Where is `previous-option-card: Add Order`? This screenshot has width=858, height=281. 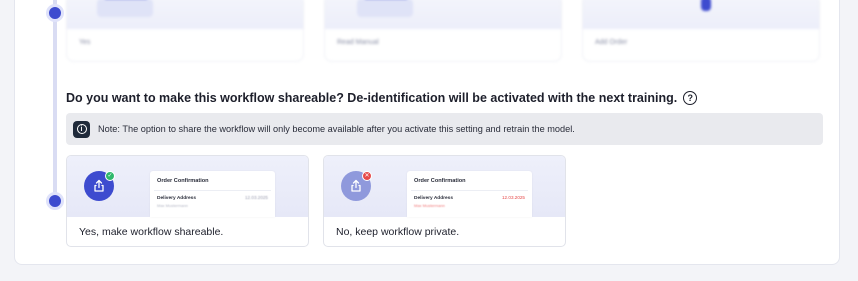
previous-option-card: Add Order is located at coordinates (701, 31).